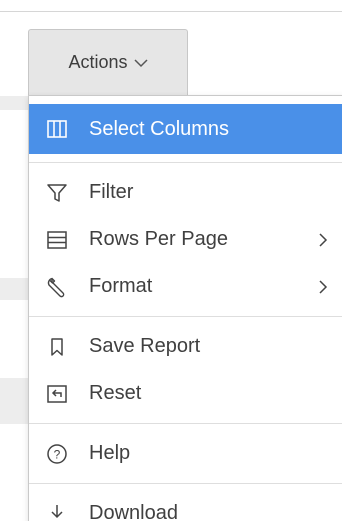 This screenshot has height=521, width=342. Describe the element at coordinates (171, 11) in the screenshot. I see `toolbar-divider` at that location.